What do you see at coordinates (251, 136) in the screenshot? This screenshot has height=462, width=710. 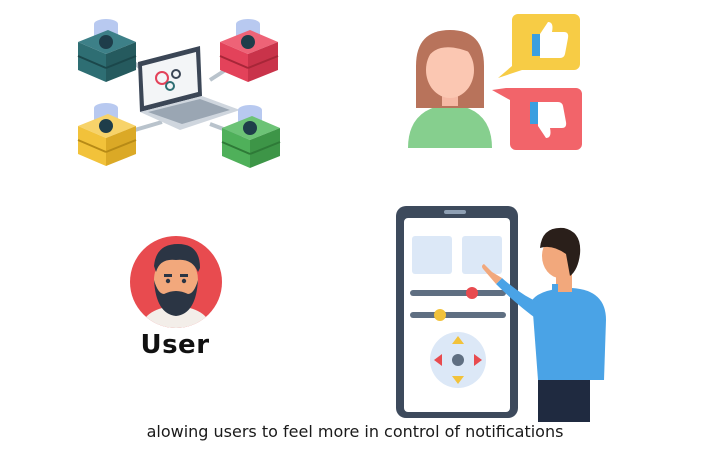 I see `server-green-icon` at bounding box center [251, 136].